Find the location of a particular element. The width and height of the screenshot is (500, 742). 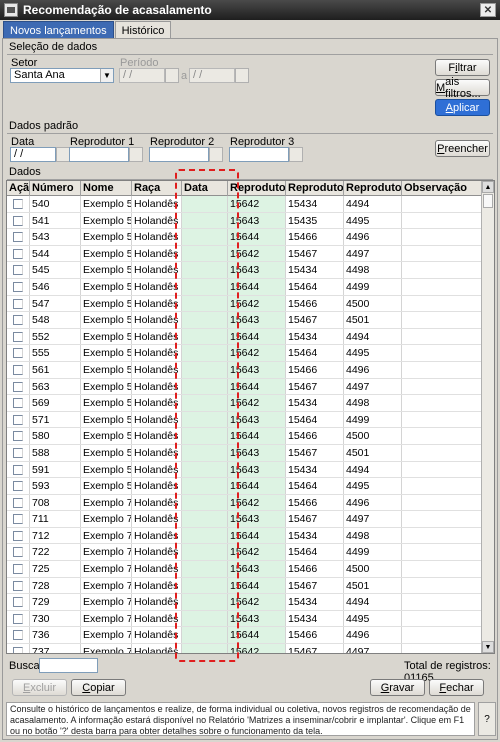

table-row: 711Exemplo 711Holandês 15643154674497 is located at coordinates (244, 519).